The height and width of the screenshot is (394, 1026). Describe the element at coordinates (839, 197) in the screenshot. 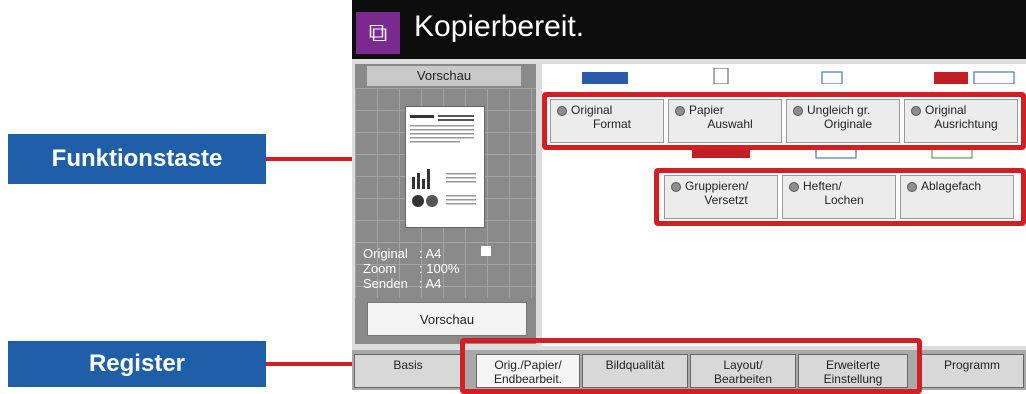

I see `heften-lochen-button: Heften/ Lochen` at that location.